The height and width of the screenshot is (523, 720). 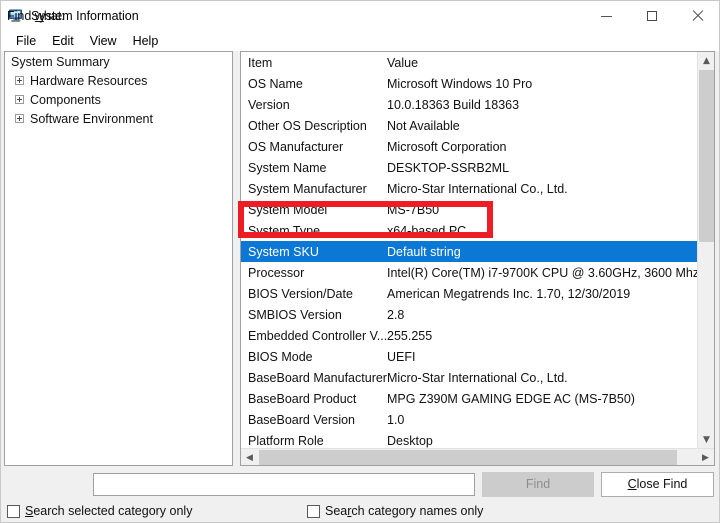 I want to click on find-what-label: Find what:, so click(x=36, y=16).